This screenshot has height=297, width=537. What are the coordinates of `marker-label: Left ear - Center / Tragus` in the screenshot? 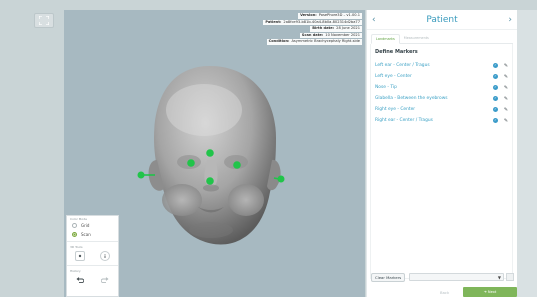 It's located at (402, 65).